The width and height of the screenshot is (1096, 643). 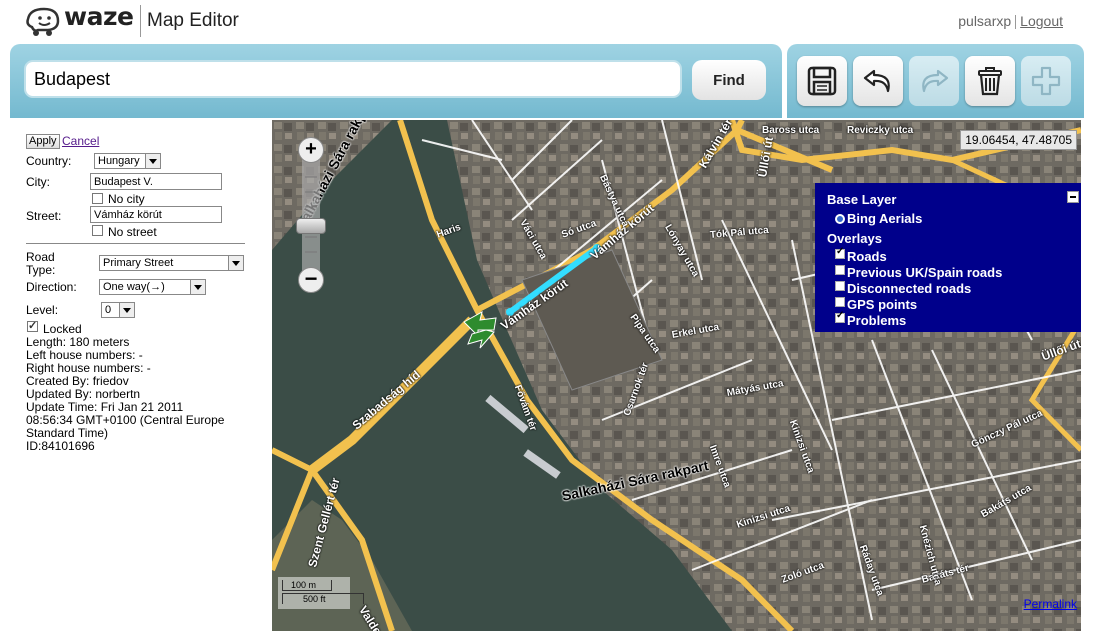 I want to click on overlay-checkbox-previous-roads, so click(x=840, y=270).